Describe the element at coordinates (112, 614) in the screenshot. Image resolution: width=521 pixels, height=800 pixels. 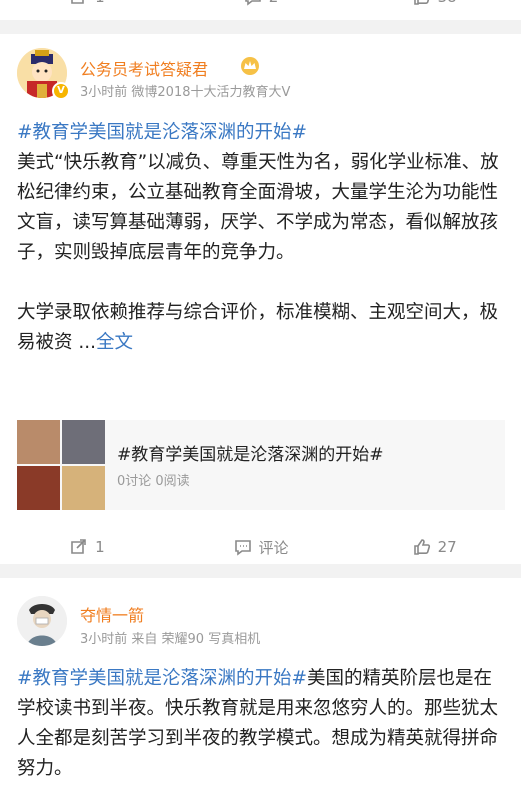
I see `author-name: 夺情一箭` at that location.